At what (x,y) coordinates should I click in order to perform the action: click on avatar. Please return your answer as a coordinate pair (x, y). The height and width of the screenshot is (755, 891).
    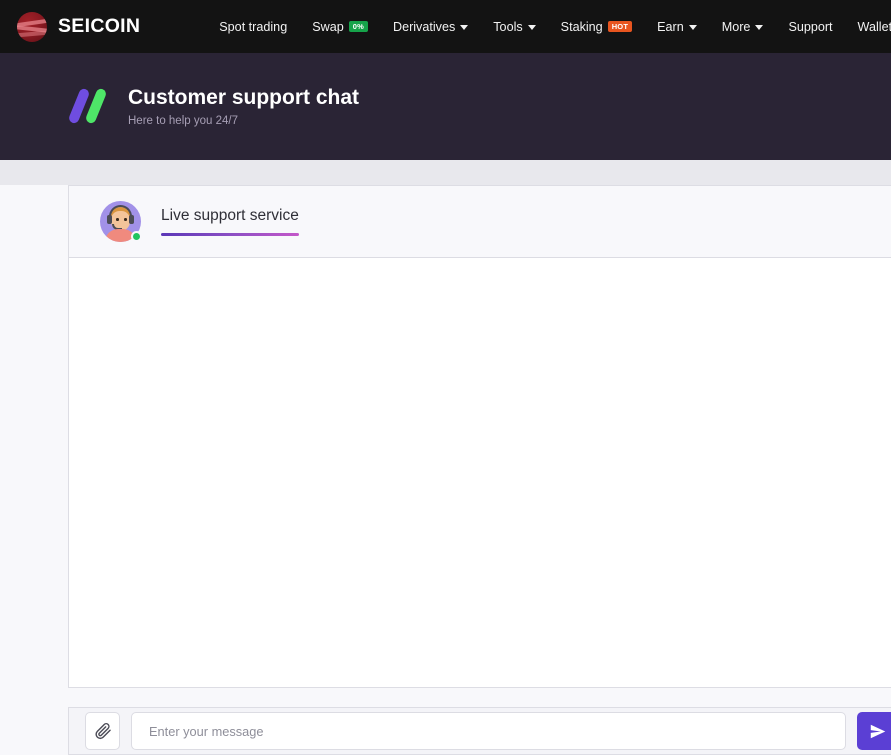
    Looking at the image, I should click on (121, 221).